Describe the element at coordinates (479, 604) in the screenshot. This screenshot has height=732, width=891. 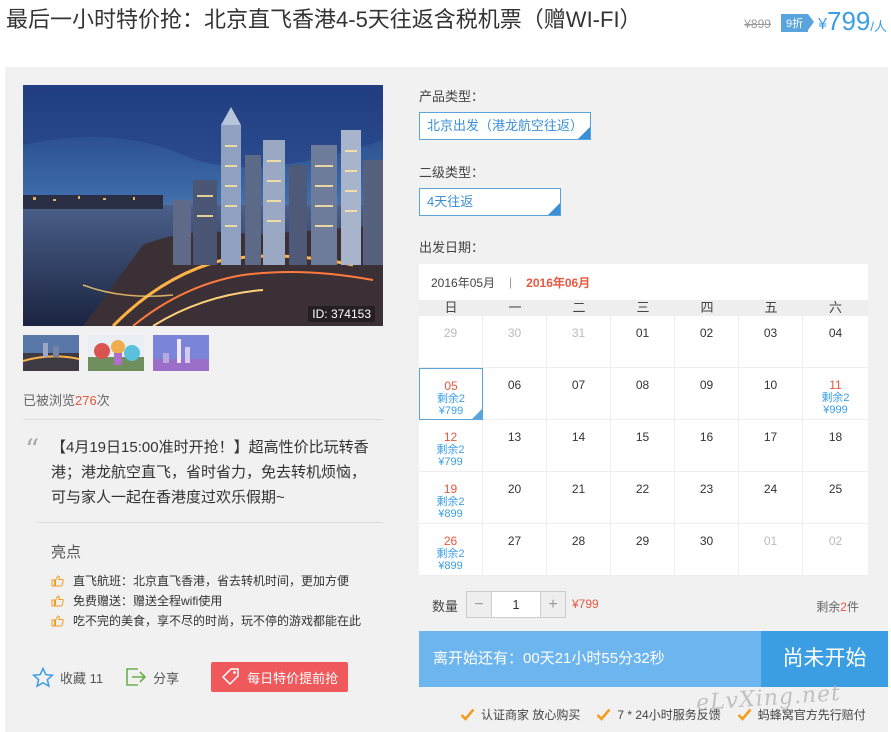
I see `quantity-minus-button: −` at that location.